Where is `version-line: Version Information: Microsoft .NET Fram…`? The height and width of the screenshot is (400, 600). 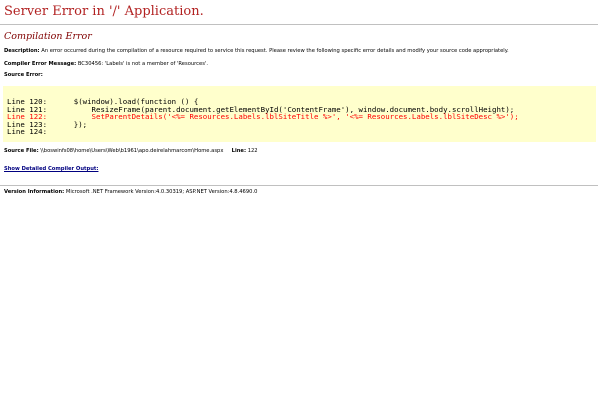 version-line: Version Information: Microsoft .NET Fram… is located at coordinates (130, 192).